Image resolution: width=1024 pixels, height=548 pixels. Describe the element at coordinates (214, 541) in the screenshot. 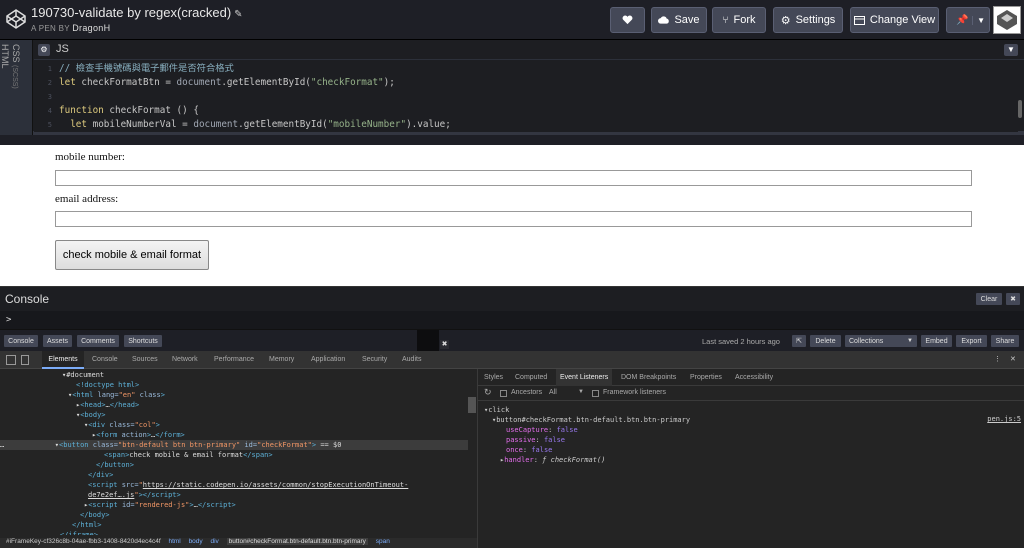

I see `breadcrumb-div: div` at that location.